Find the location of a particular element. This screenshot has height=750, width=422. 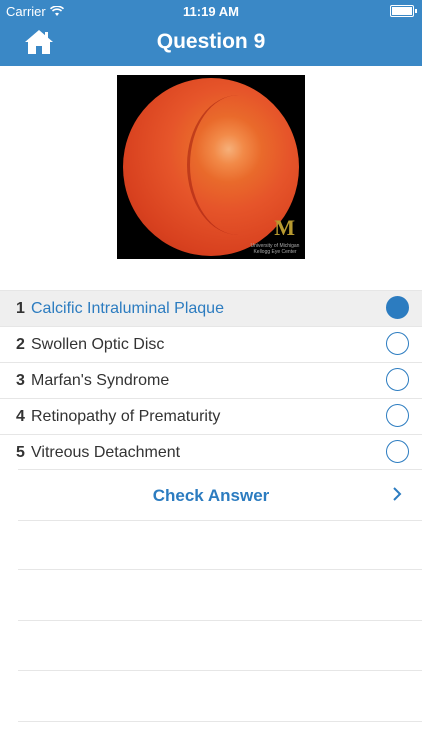

option-4: 4 Retinopathy of Prematurity is located at coordinates (211, 416).